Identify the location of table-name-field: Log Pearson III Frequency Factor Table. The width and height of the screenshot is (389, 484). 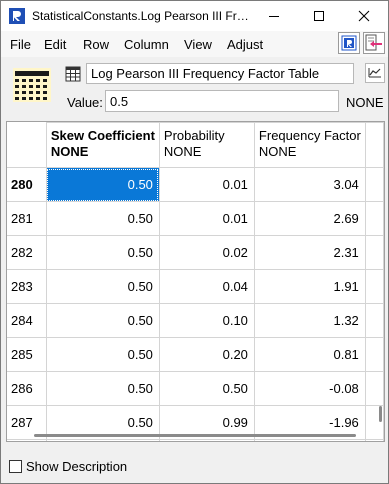
(220, 73).